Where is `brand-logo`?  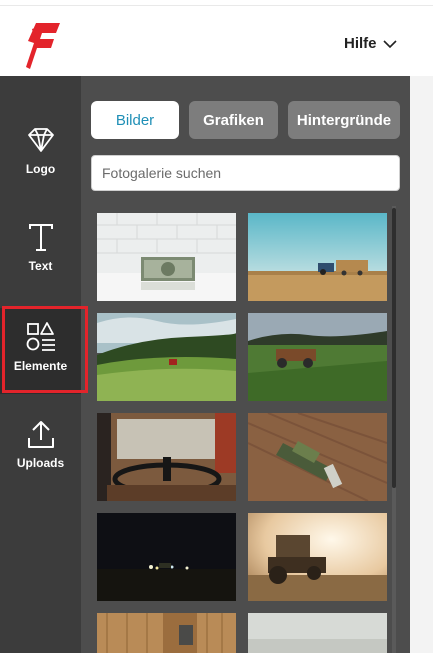 brand-logo is located at coordinates (44, 44).